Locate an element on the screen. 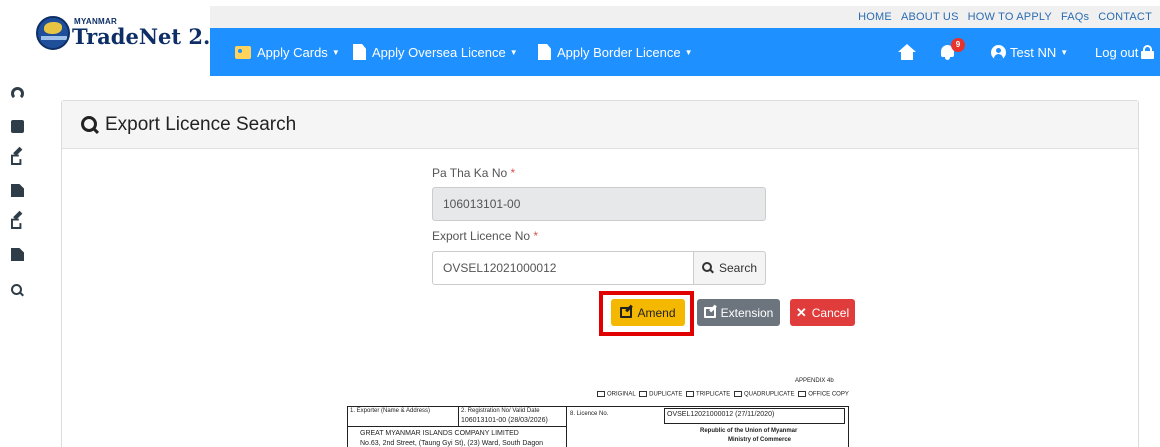 Image resolution: width=1160 pixels, height=447 pixels. apply-cards-menu: Apply Cards ▼ is located at coordinates (287, 52).